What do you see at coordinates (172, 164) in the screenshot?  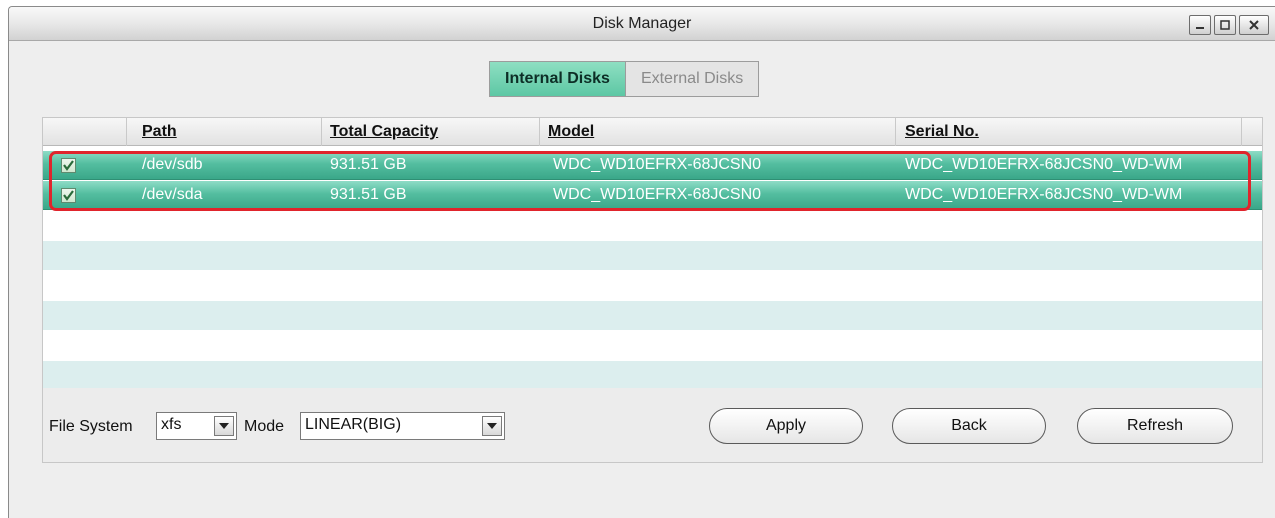 I see `cell-path: /dev/sdb` at bounding box center [172, 164].